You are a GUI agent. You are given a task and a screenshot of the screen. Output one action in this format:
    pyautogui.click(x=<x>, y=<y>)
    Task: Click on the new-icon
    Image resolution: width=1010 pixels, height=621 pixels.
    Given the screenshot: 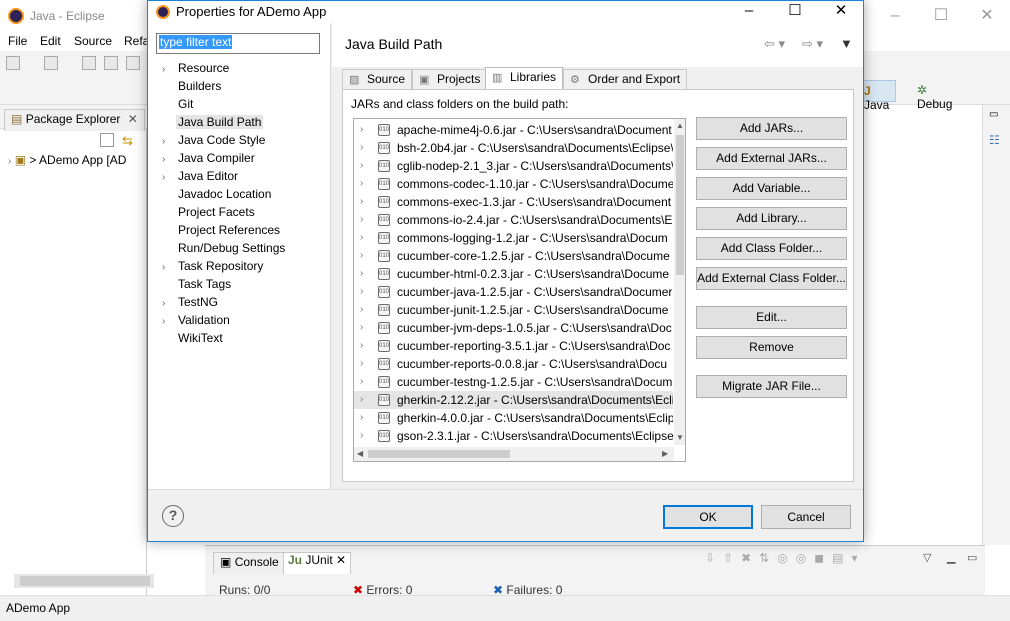 What is the action you would take?
    pyautogui.click(x=13, y=63)
    